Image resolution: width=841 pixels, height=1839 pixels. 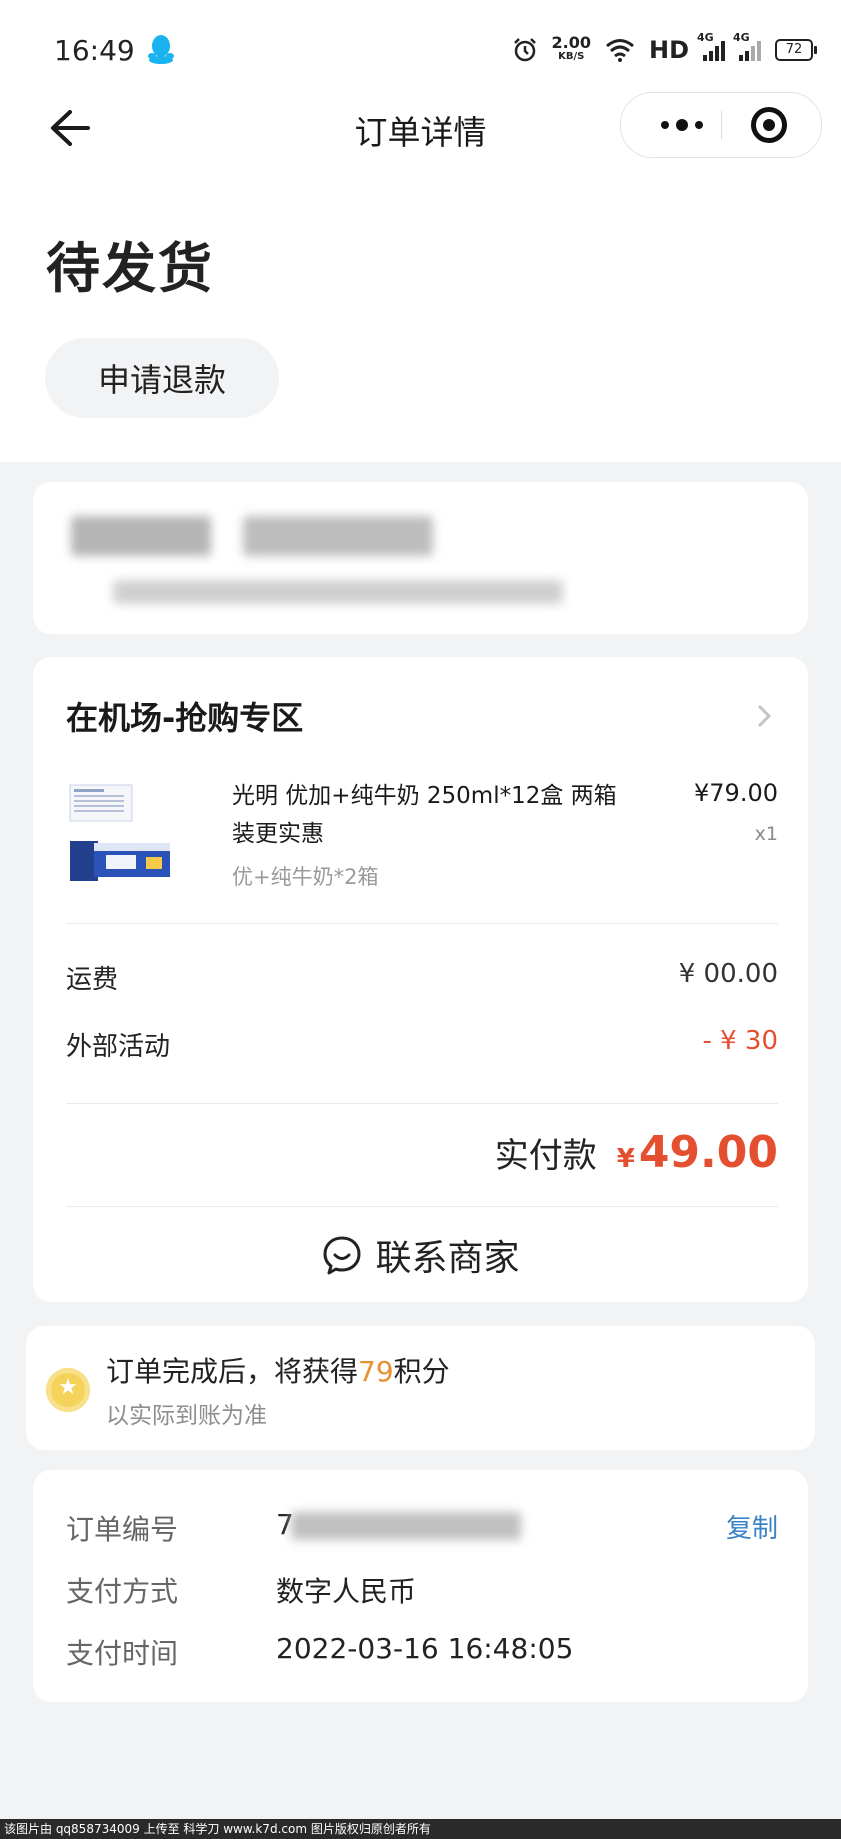 What do you see at coordinates (422, 1046) in the screenshot?
I see `discount-row: 外部活动 - ¥ 30` at bounding box center [422, 1046].